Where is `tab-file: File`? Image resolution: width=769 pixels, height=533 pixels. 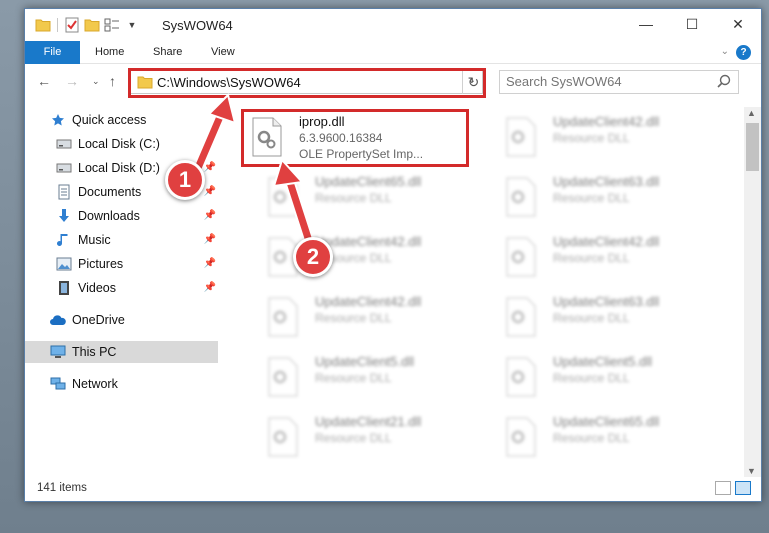
tab-file: File is located at coordinates (52, 52).